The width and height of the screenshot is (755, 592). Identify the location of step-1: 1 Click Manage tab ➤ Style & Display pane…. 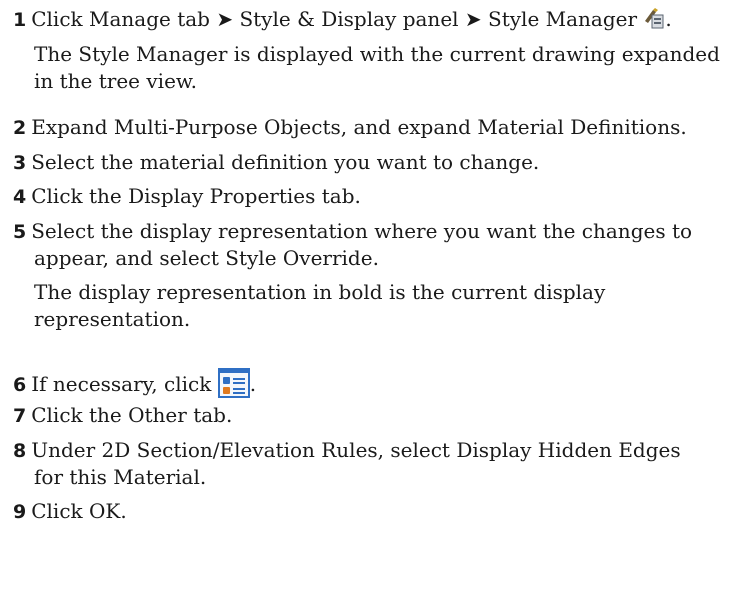
(342, 20).